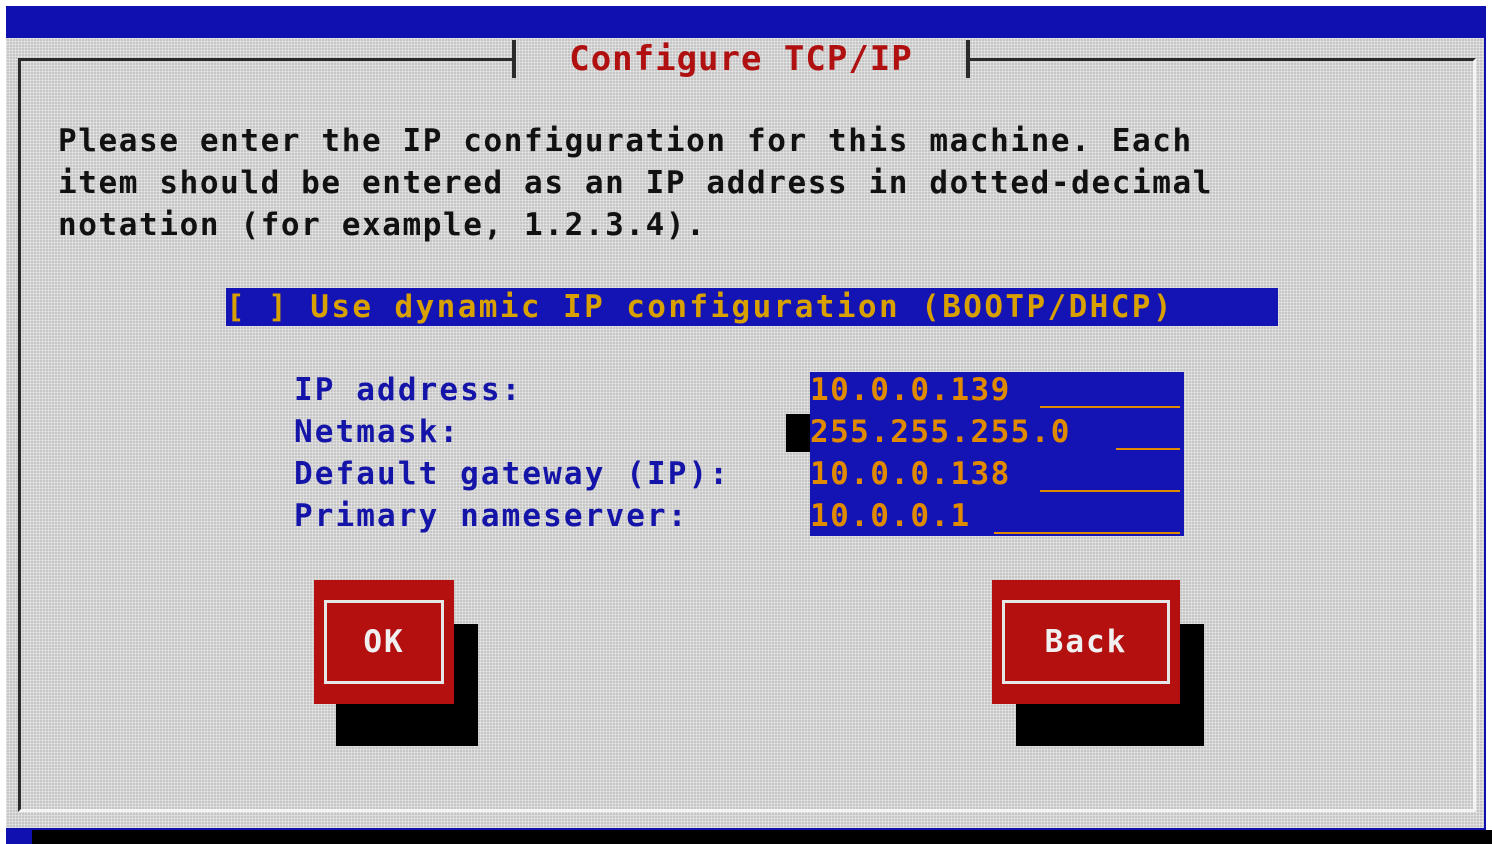 The image size is (1492, 844). What do you see at coordinates (997, 516) in the screenshot?
I see `primary-nameserver-field: 10.0.0.1` at bounding box center [997, 516].